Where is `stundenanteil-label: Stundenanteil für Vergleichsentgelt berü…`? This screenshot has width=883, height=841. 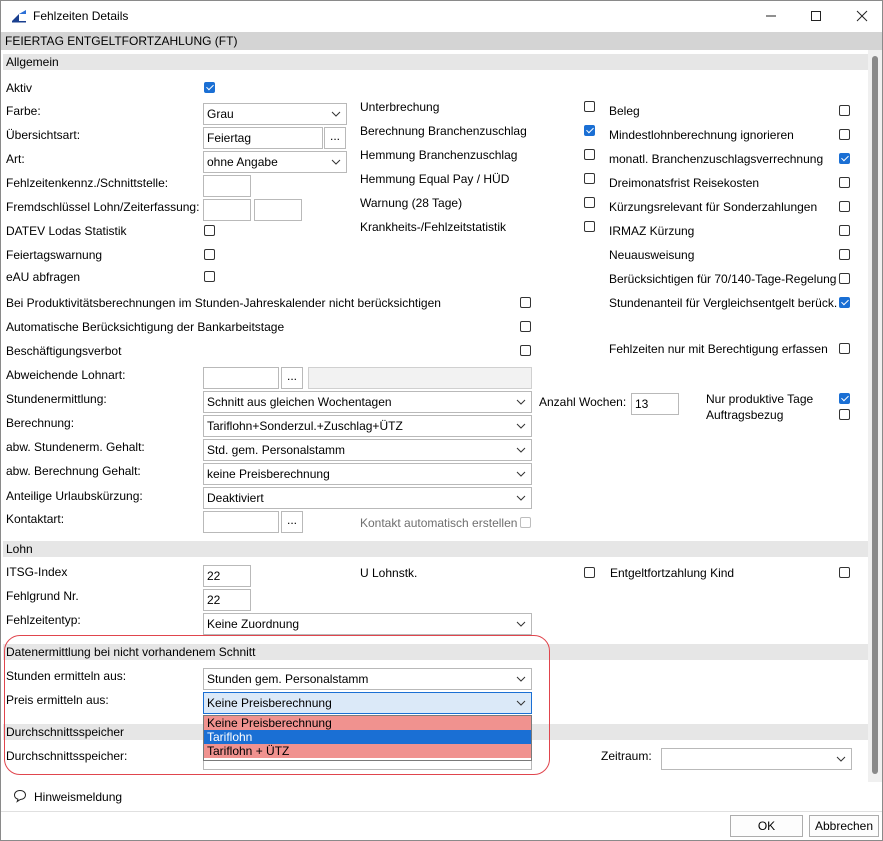
stundenanteil-label: Stundenanteil für Vergleichsentgelt berü… is located at coordinates (723, 303).